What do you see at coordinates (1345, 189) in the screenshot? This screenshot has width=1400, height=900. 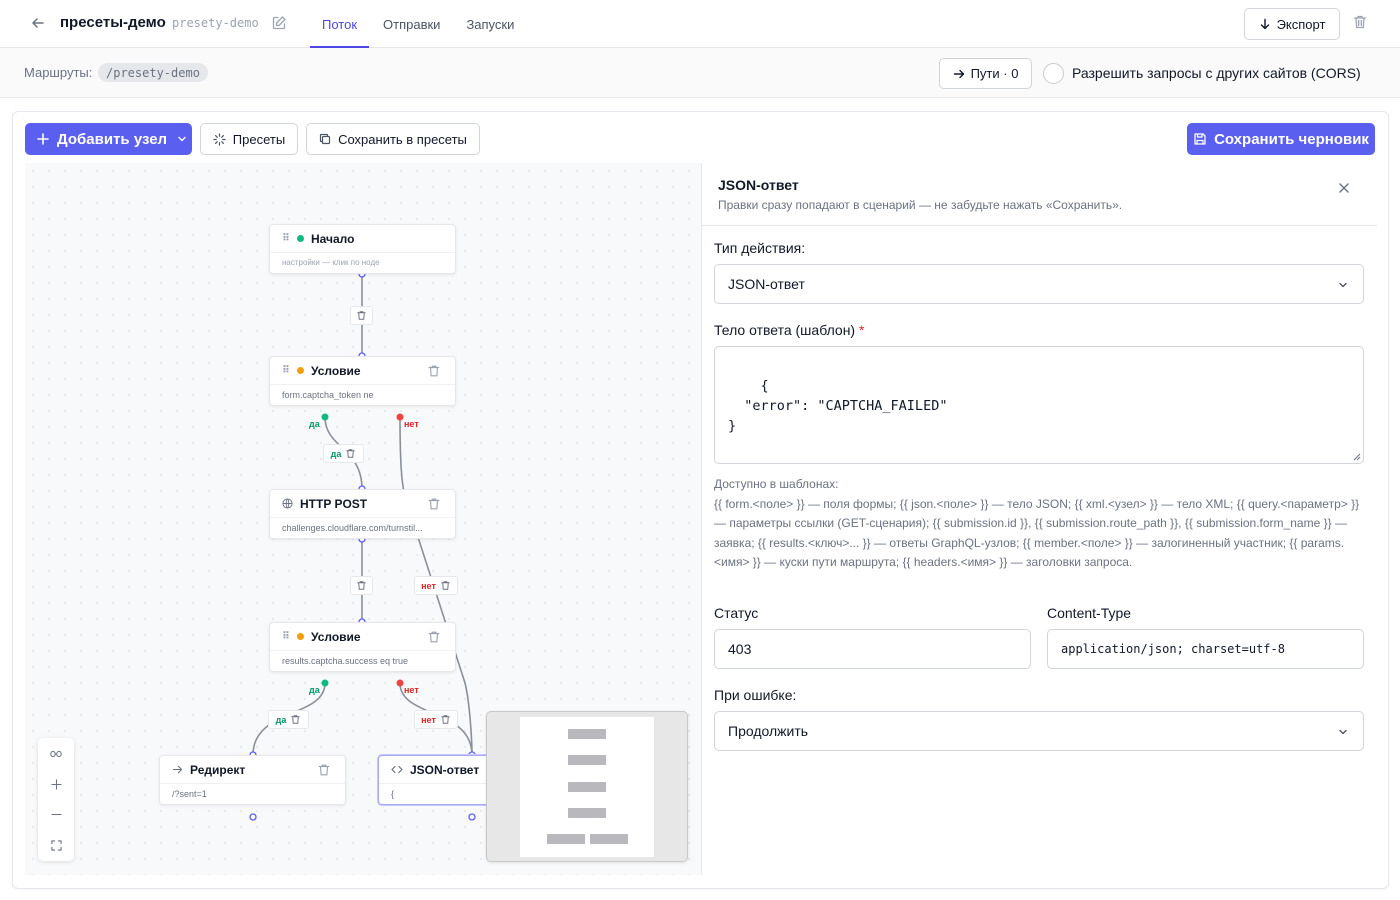 I see `close-icon` at bounding box center [1345, 189].